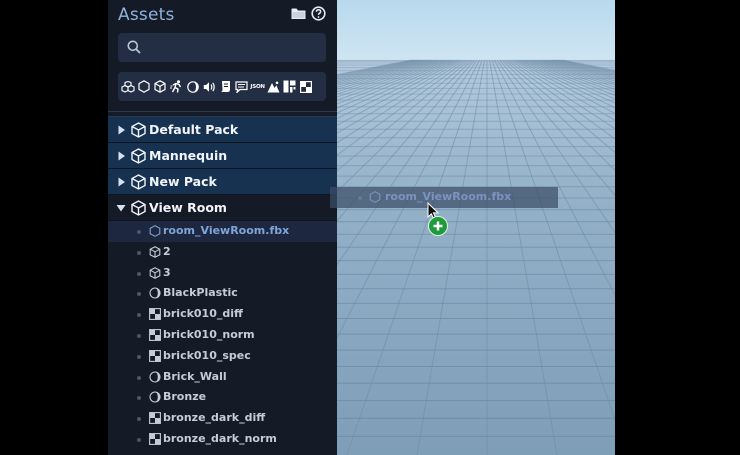  Describe the element at coordinates (188, 207) in the screenshot. I see `pack-label: View Room` at that location.